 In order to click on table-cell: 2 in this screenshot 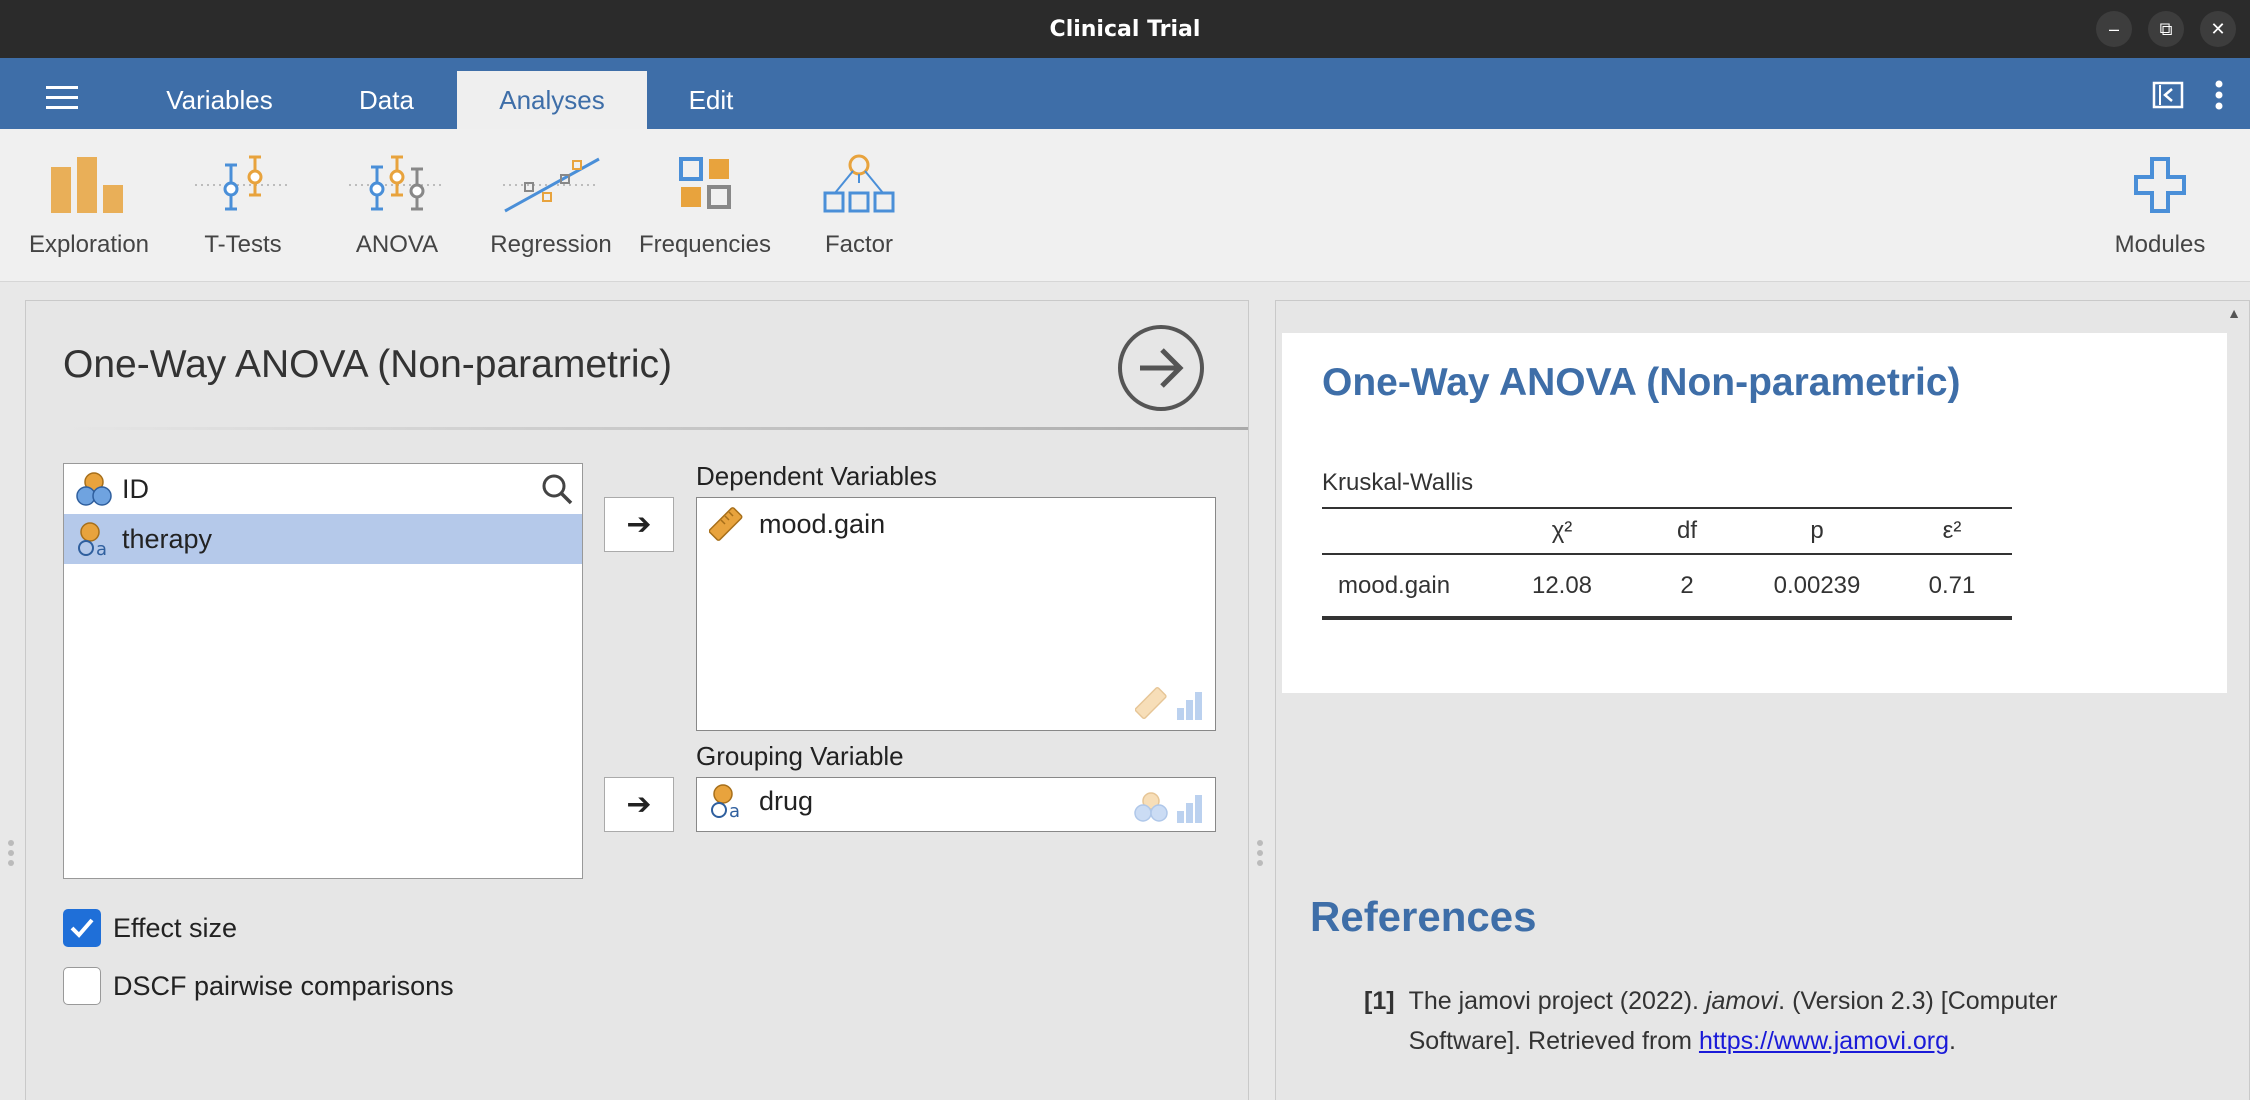, I will do `click(1687, 587)`.